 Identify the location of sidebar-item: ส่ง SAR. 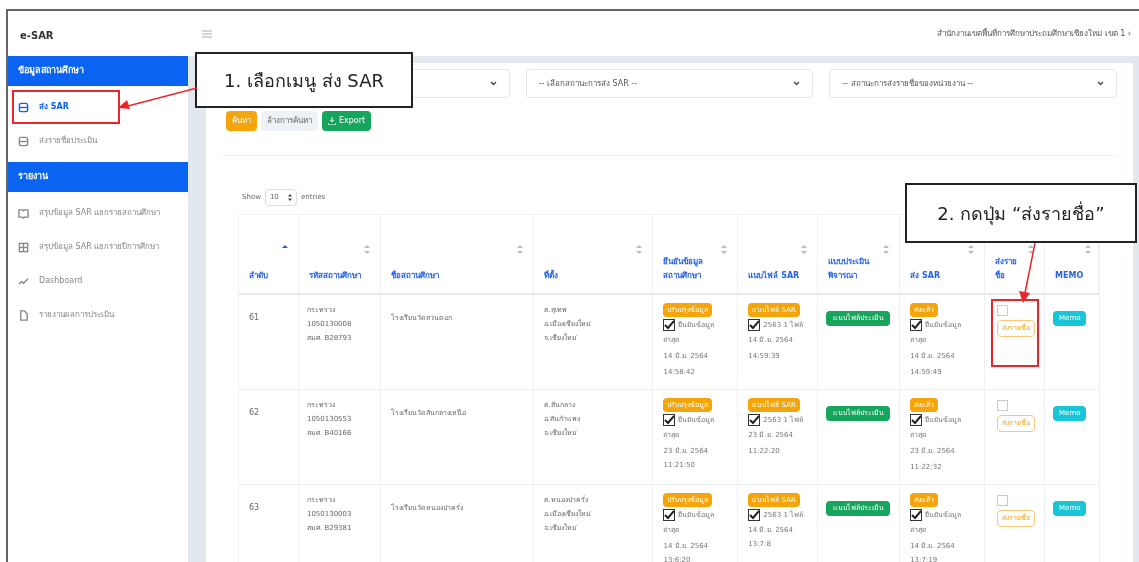
(66, 107).